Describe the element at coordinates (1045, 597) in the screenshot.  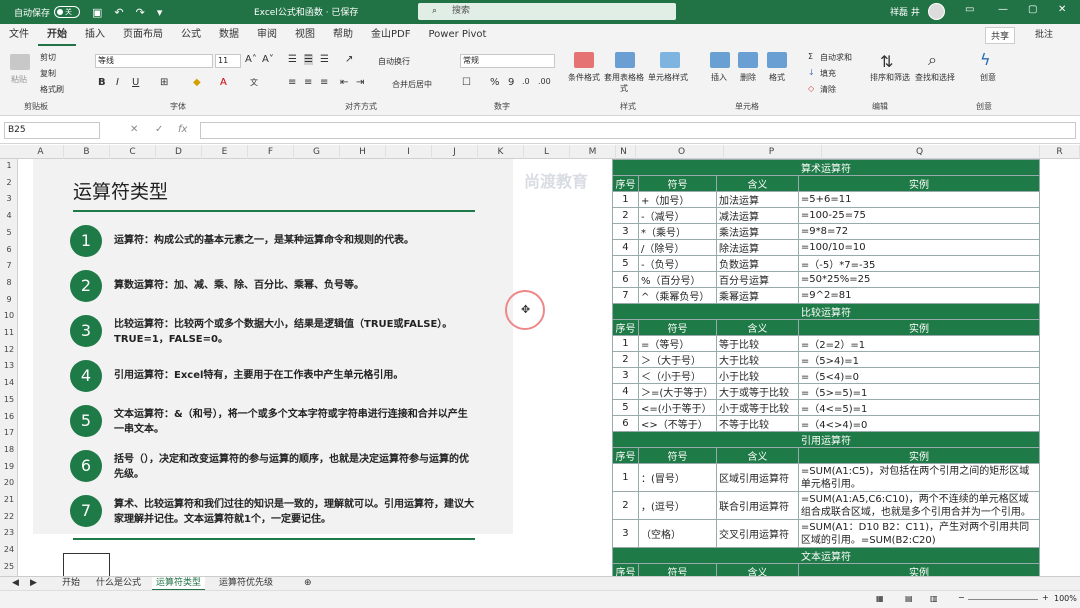
I see `zoom-in-icon: +` at that location.